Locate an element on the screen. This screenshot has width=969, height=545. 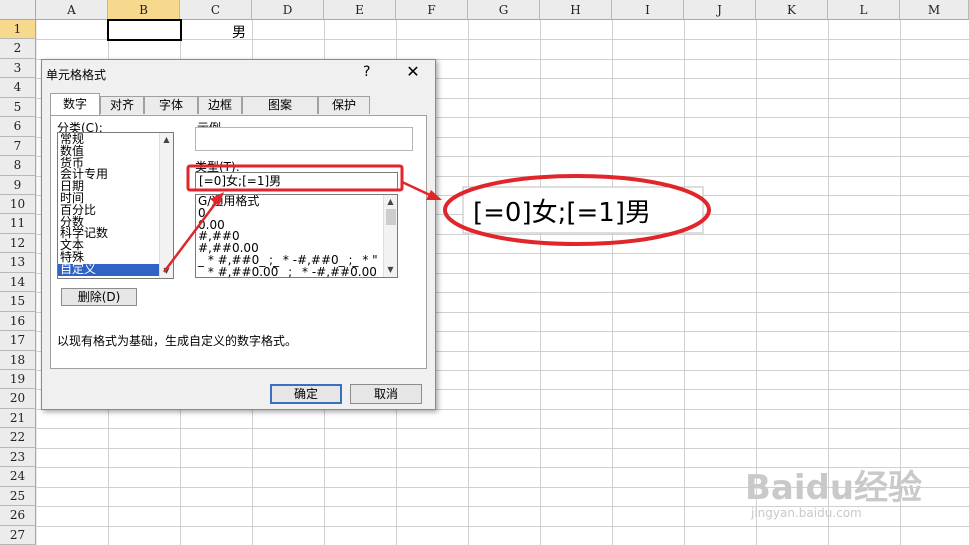
close-icon: ✕ is located at coordinates (413, 72).